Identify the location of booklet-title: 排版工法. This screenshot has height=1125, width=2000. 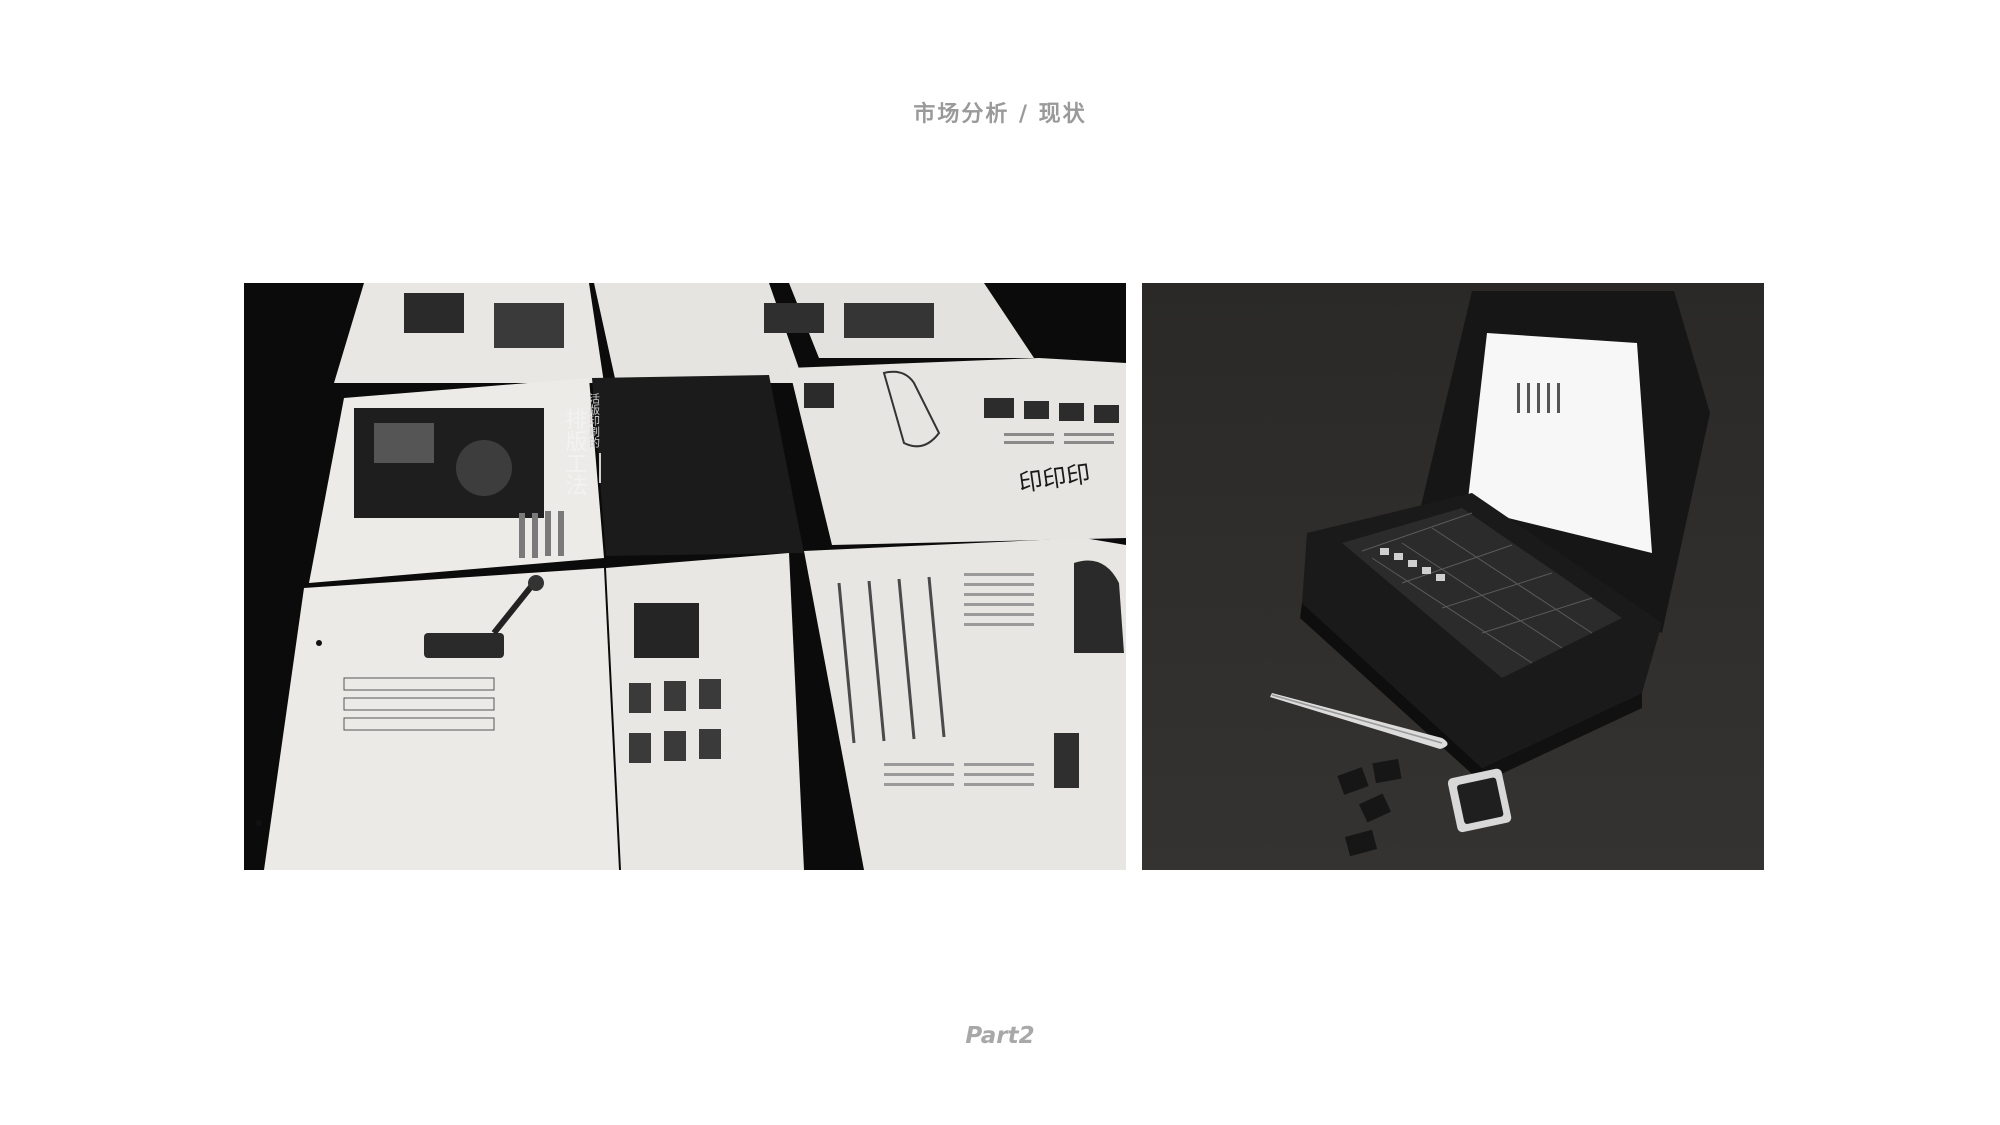
(575, 452).